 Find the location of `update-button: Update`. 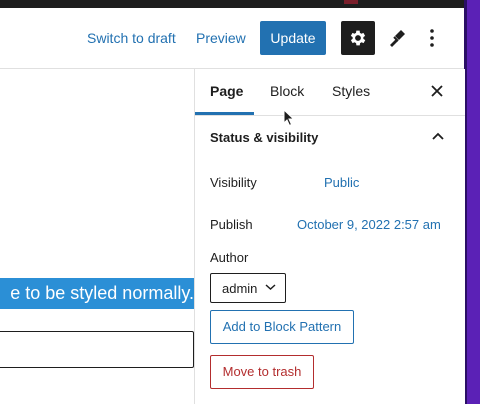

update-button: Update is located at coordinates (293, 38).